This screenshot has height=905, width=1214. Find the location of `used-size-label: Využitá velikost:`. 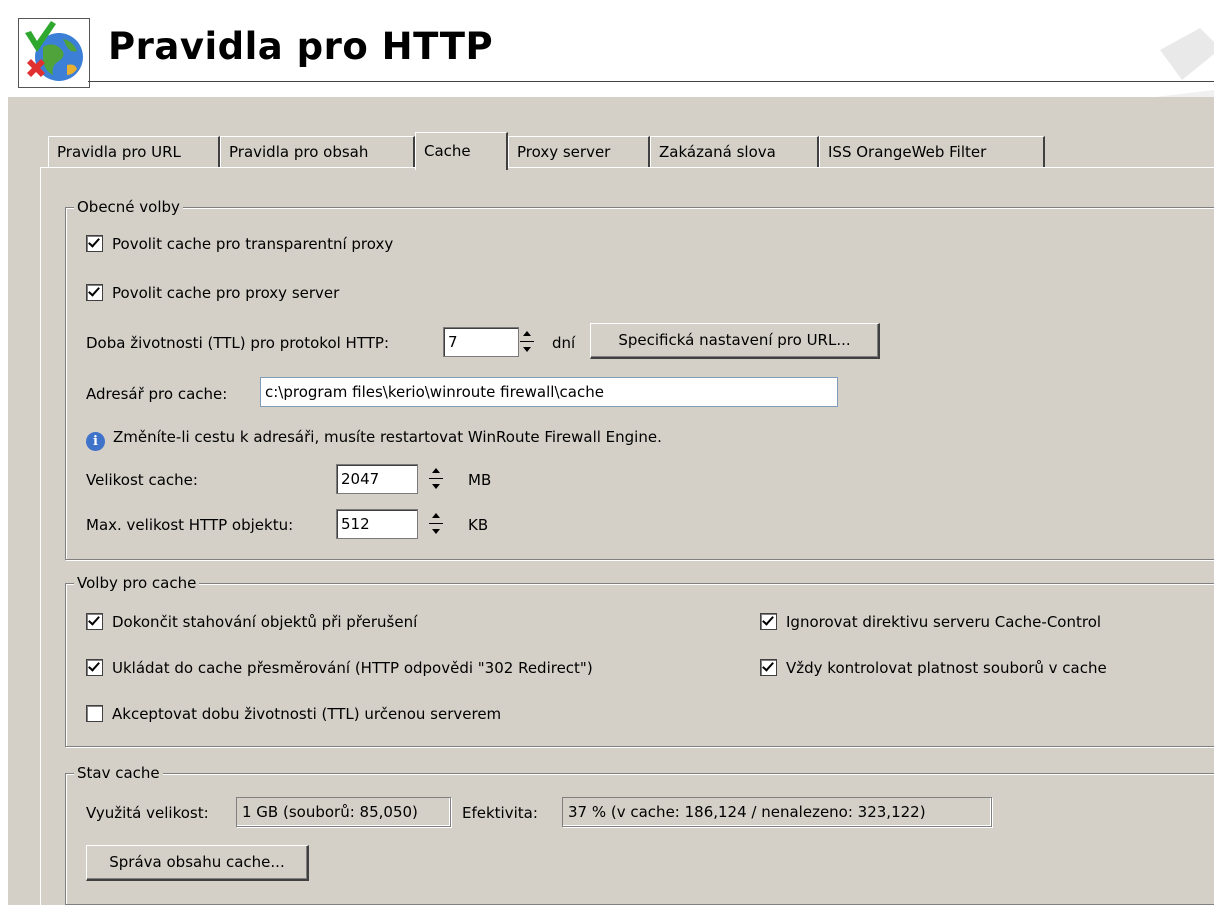

used-size-label: Využitá velikost: is located at coordinates (147, 813).